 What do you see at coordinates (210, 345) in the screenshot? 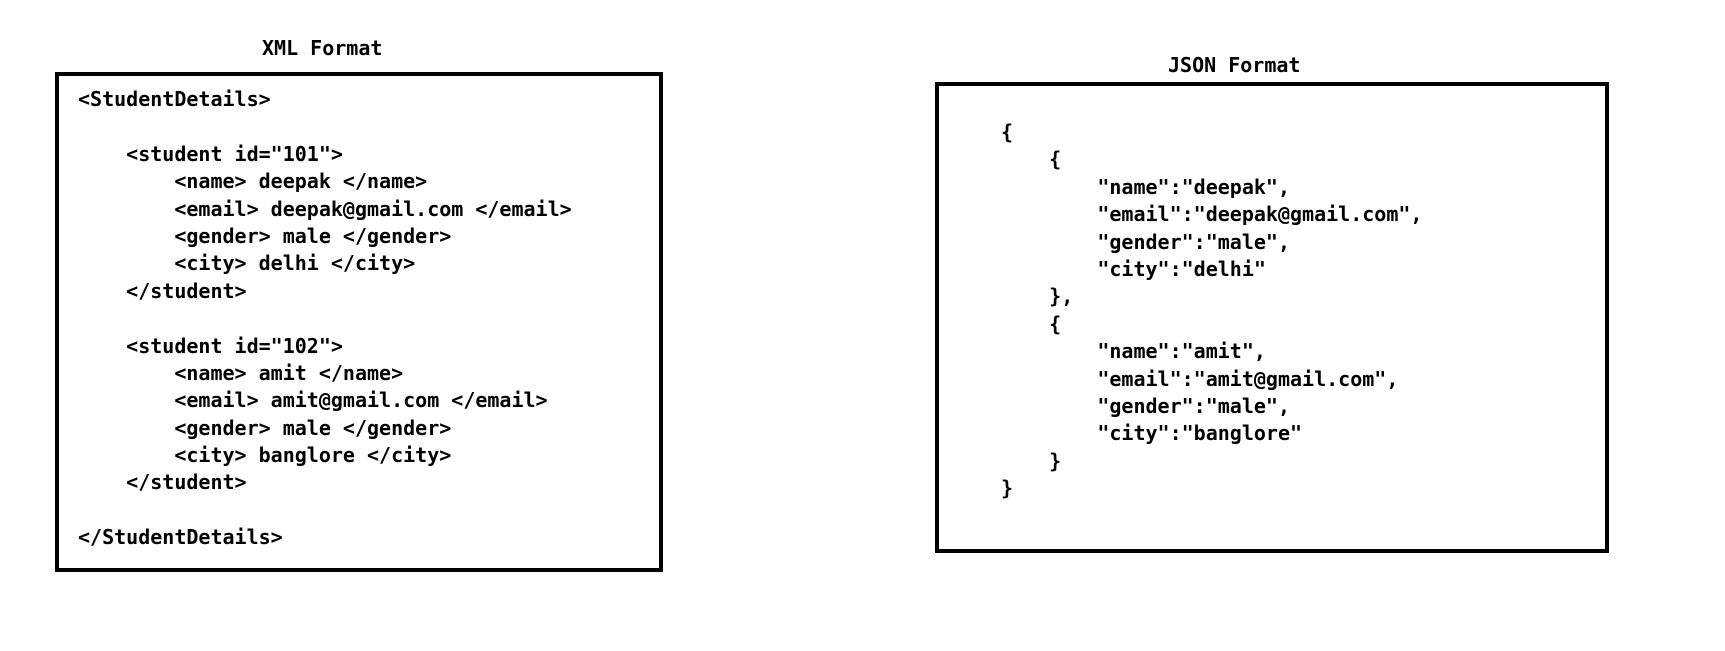
I see `xml-code-line: <student id="102">` at bounding box center [210, 345].